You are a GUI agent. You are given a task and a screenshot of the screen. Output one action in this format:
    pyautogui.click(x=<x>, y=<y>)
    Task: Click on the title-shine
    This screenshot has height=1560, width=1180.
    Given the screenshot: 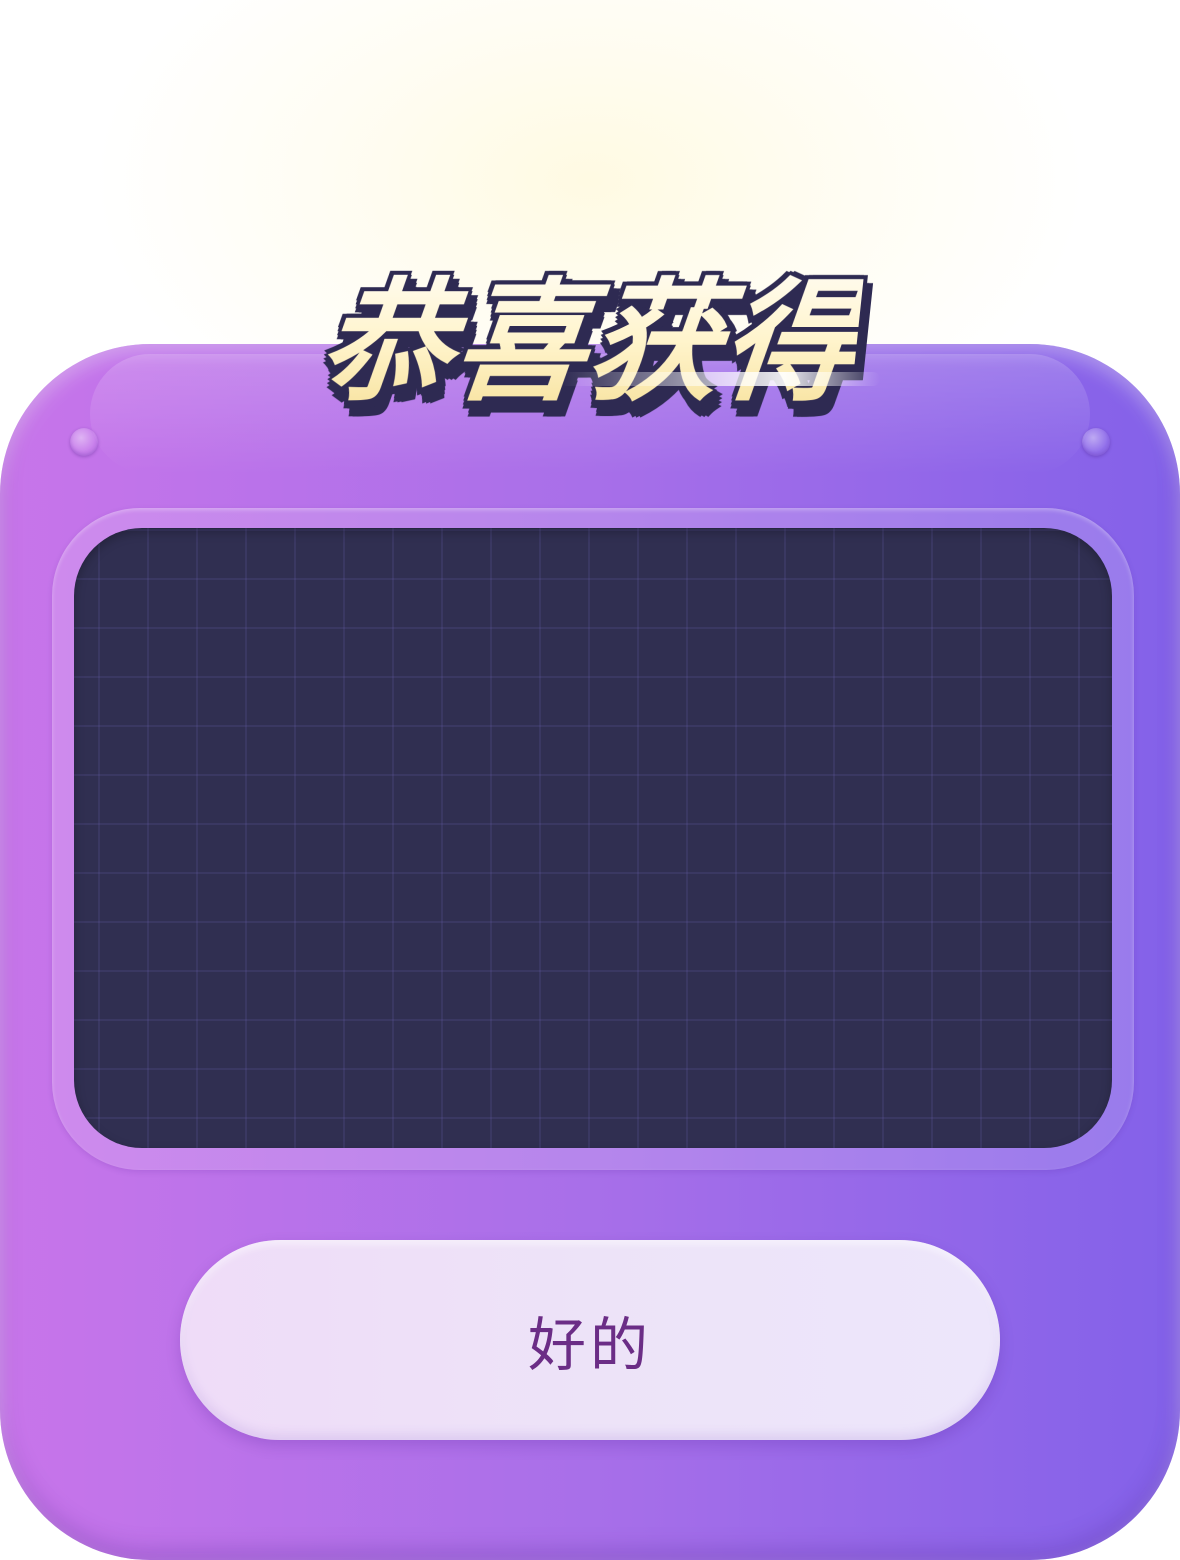 What is the action you would take?
    pyautogui.click(x=720, y=379)
    